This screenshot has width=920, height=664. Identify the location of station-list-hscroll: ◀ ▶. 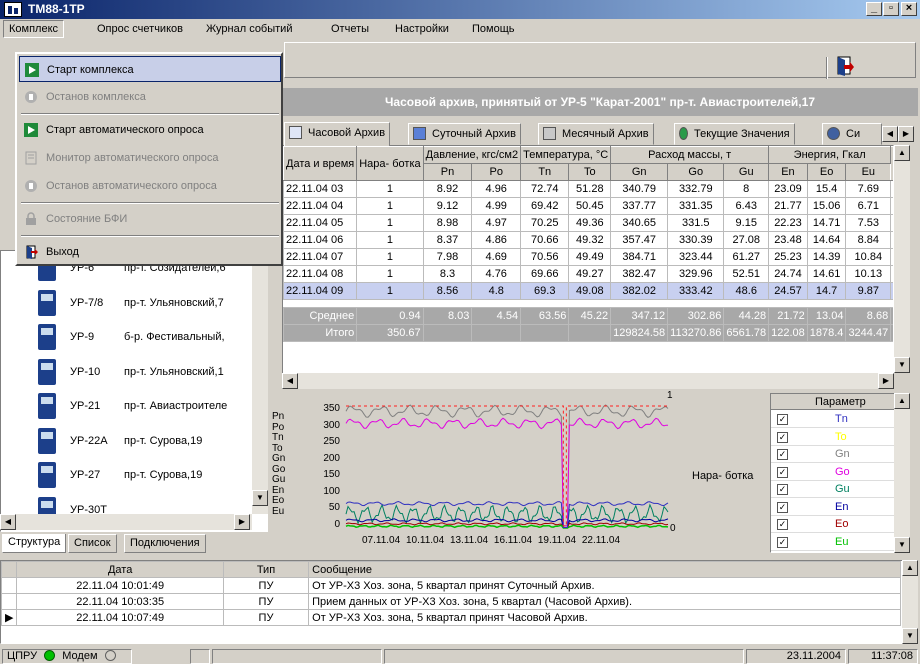
(126, 522).